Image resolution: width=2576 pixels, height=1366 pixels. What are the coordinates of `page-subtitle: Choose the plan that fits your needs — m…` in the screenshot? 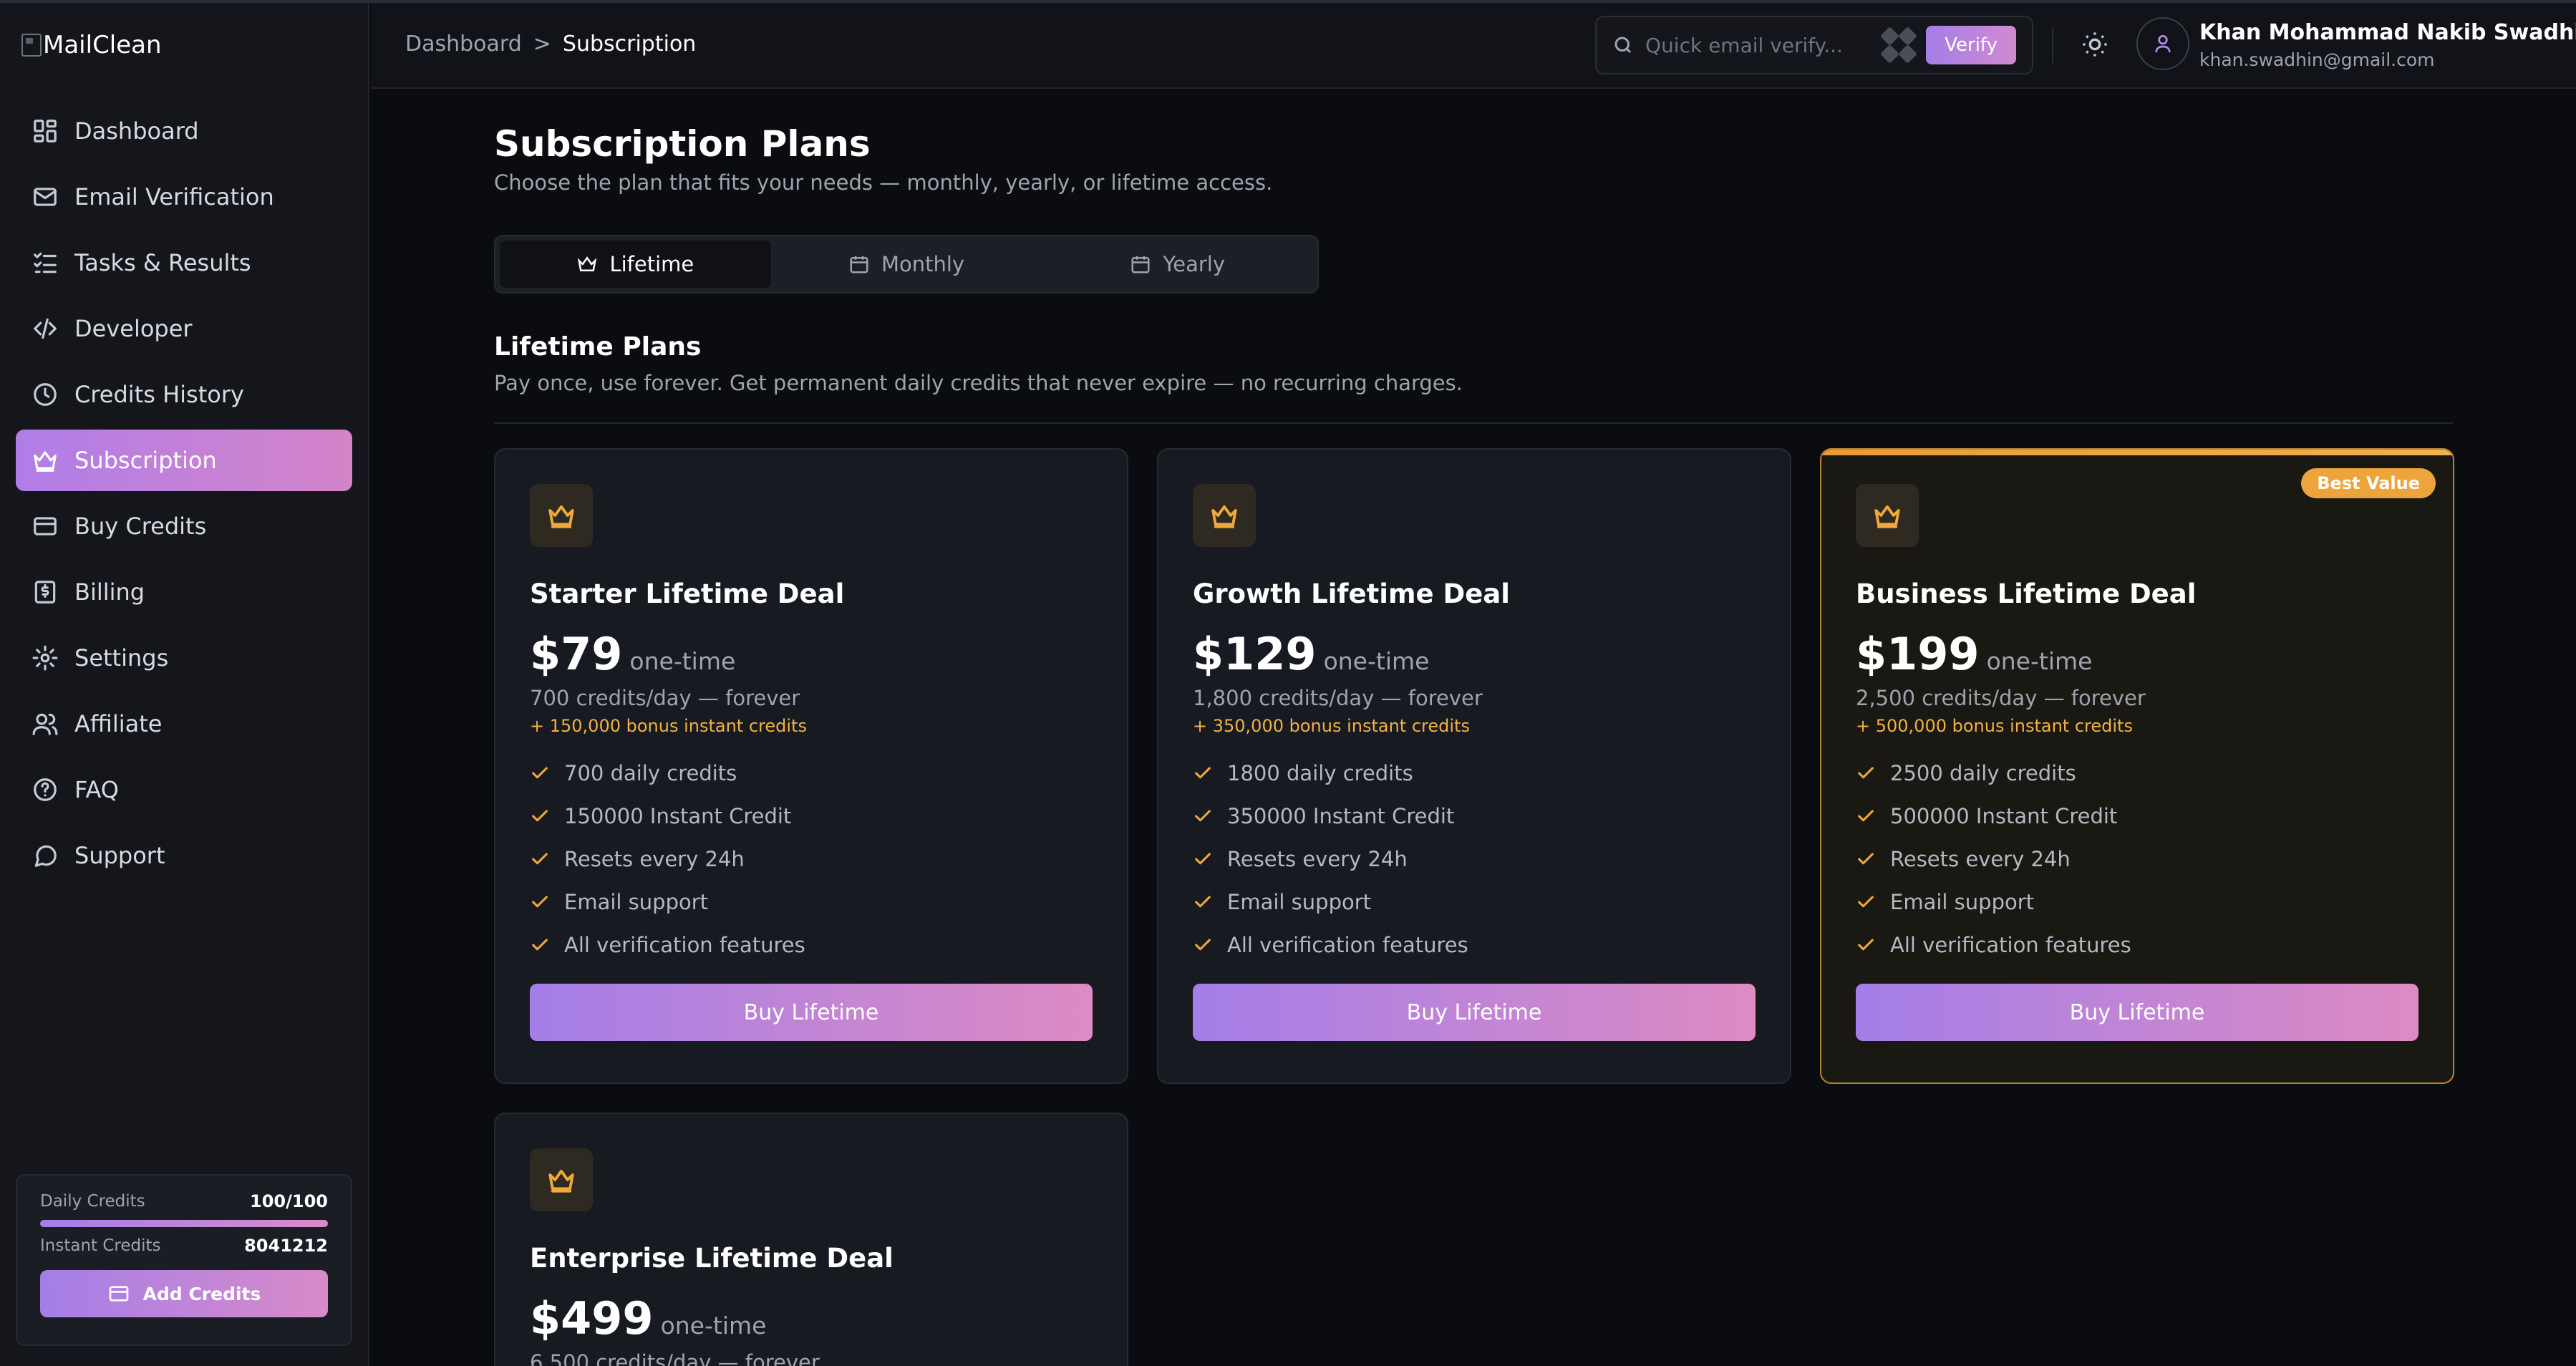 It's located at (883, 182).